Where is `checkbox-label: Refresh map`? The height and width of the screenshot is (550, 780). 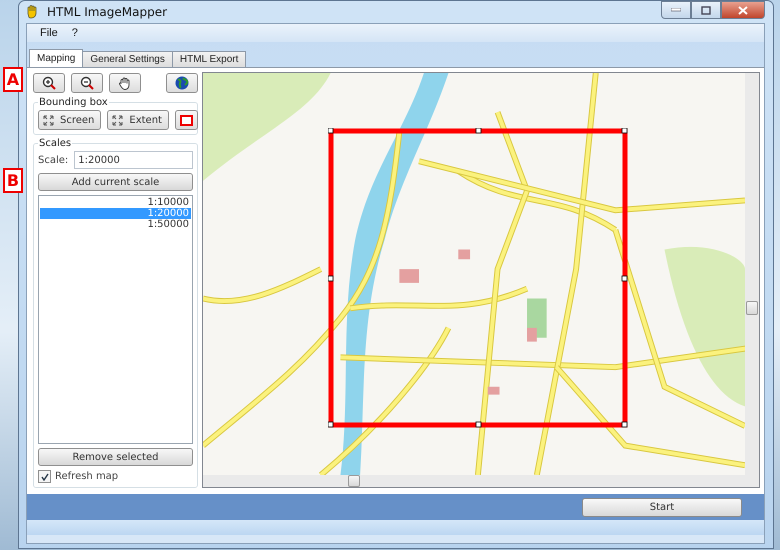
checkbox-label: Refresh map is located at coordinates (86, 476).